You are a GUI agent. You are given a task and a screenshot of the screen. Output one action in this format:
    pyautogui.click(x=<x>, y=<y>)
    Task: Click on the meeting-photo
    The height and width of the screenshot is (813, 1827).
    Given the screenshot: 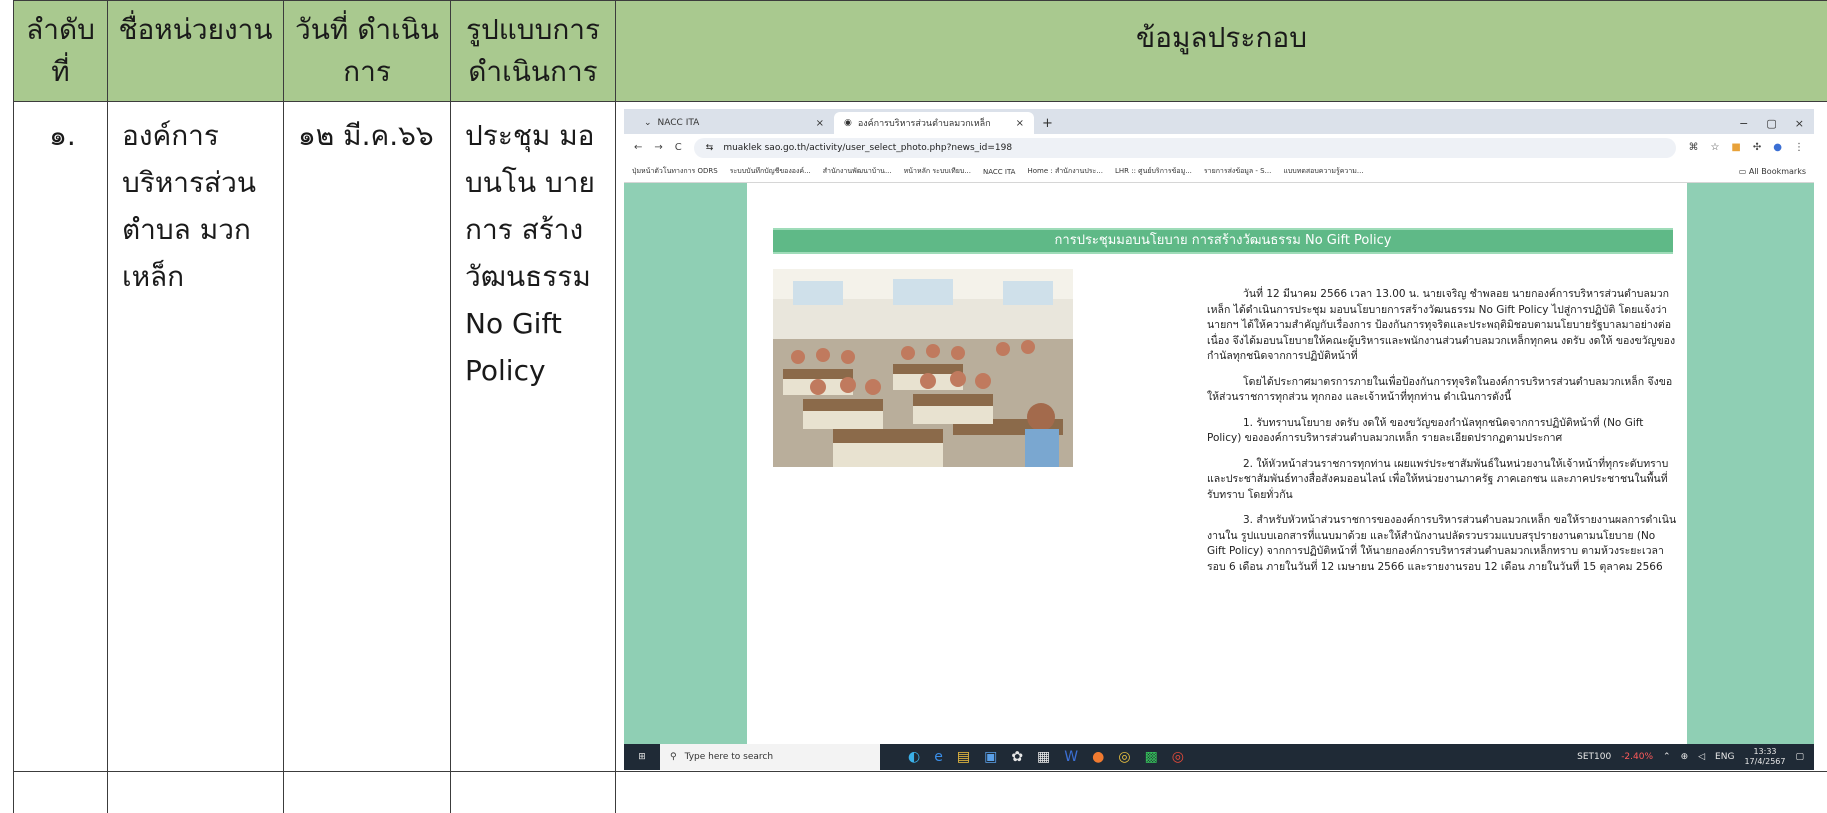 What is the action you would take?
    pyautogui.click(x=923, y=368)
    